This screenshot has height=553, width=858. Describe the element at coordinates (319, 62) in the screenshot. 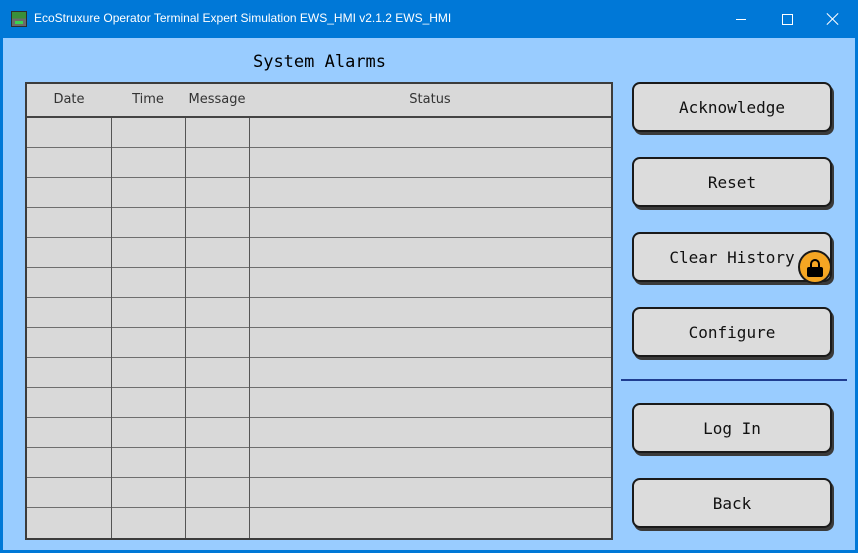

I see `page-title: System Alarms` at that location.